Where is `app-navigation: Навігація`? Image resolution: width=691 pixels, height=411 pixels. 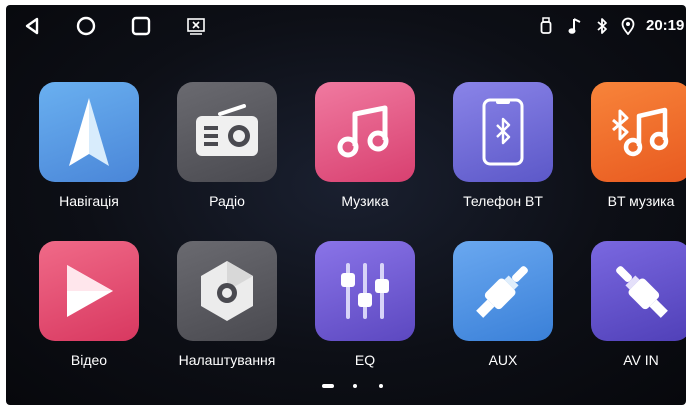
app-navigation: Навігація is located at coordinates (89, 146).